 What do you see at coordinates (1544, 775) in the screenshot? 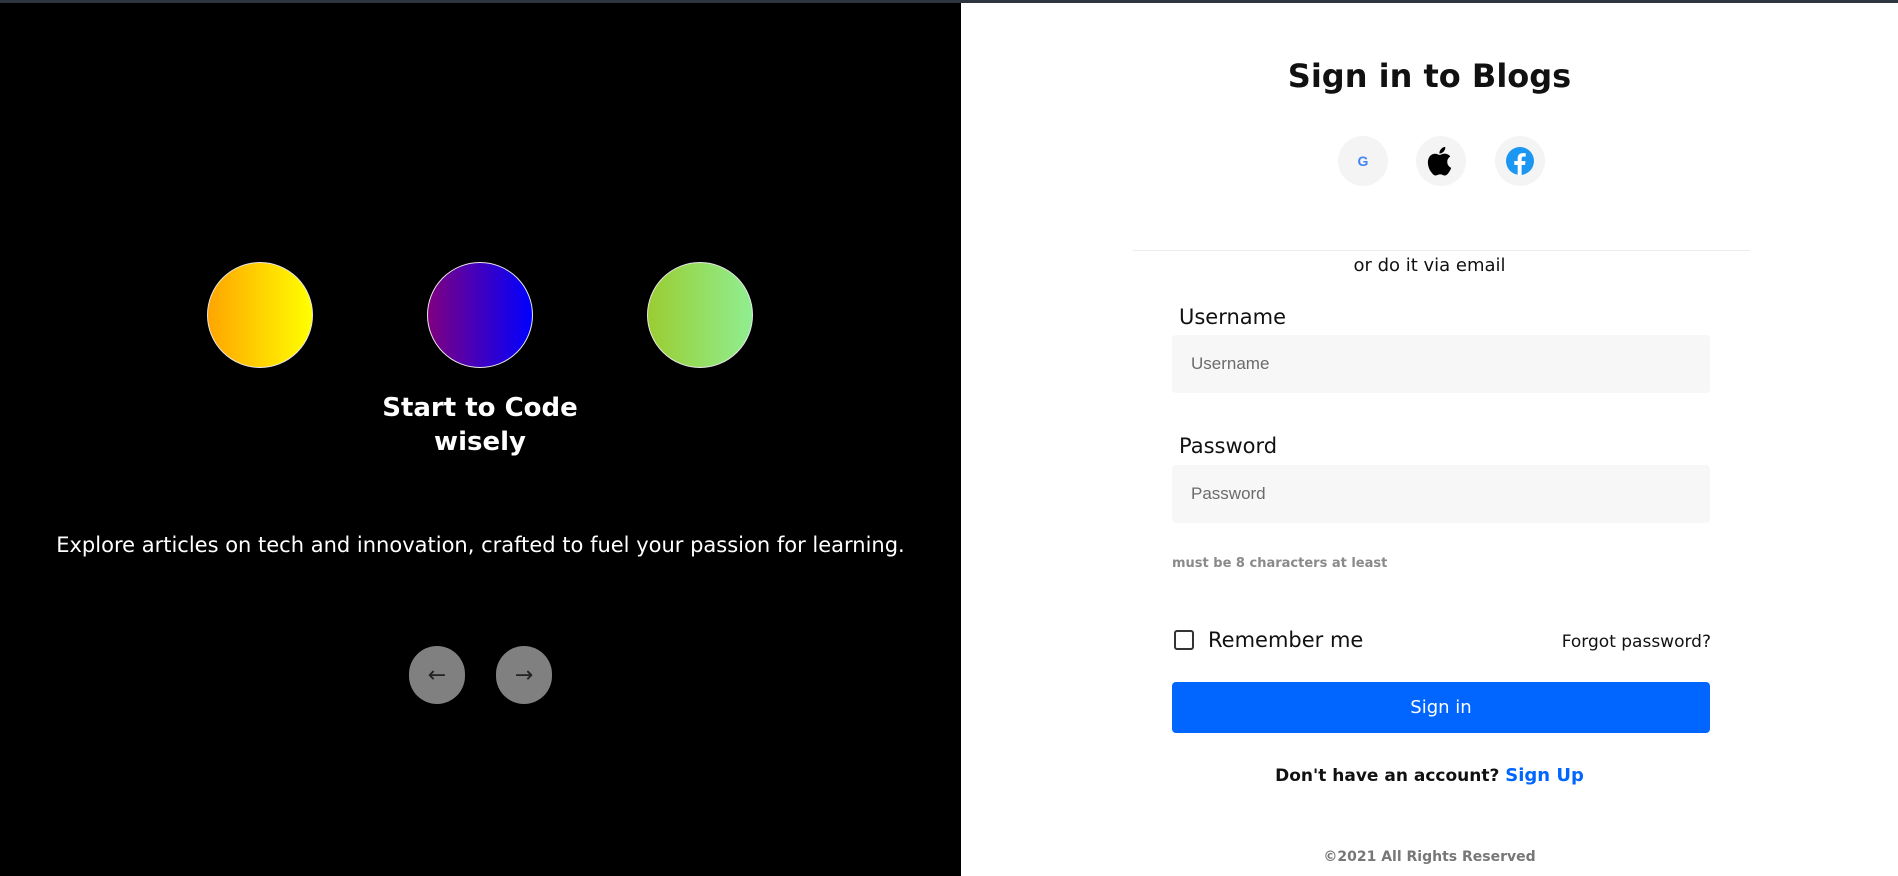
I see `sign-up-link: Sign Up` at bounding box center [1544, 775].